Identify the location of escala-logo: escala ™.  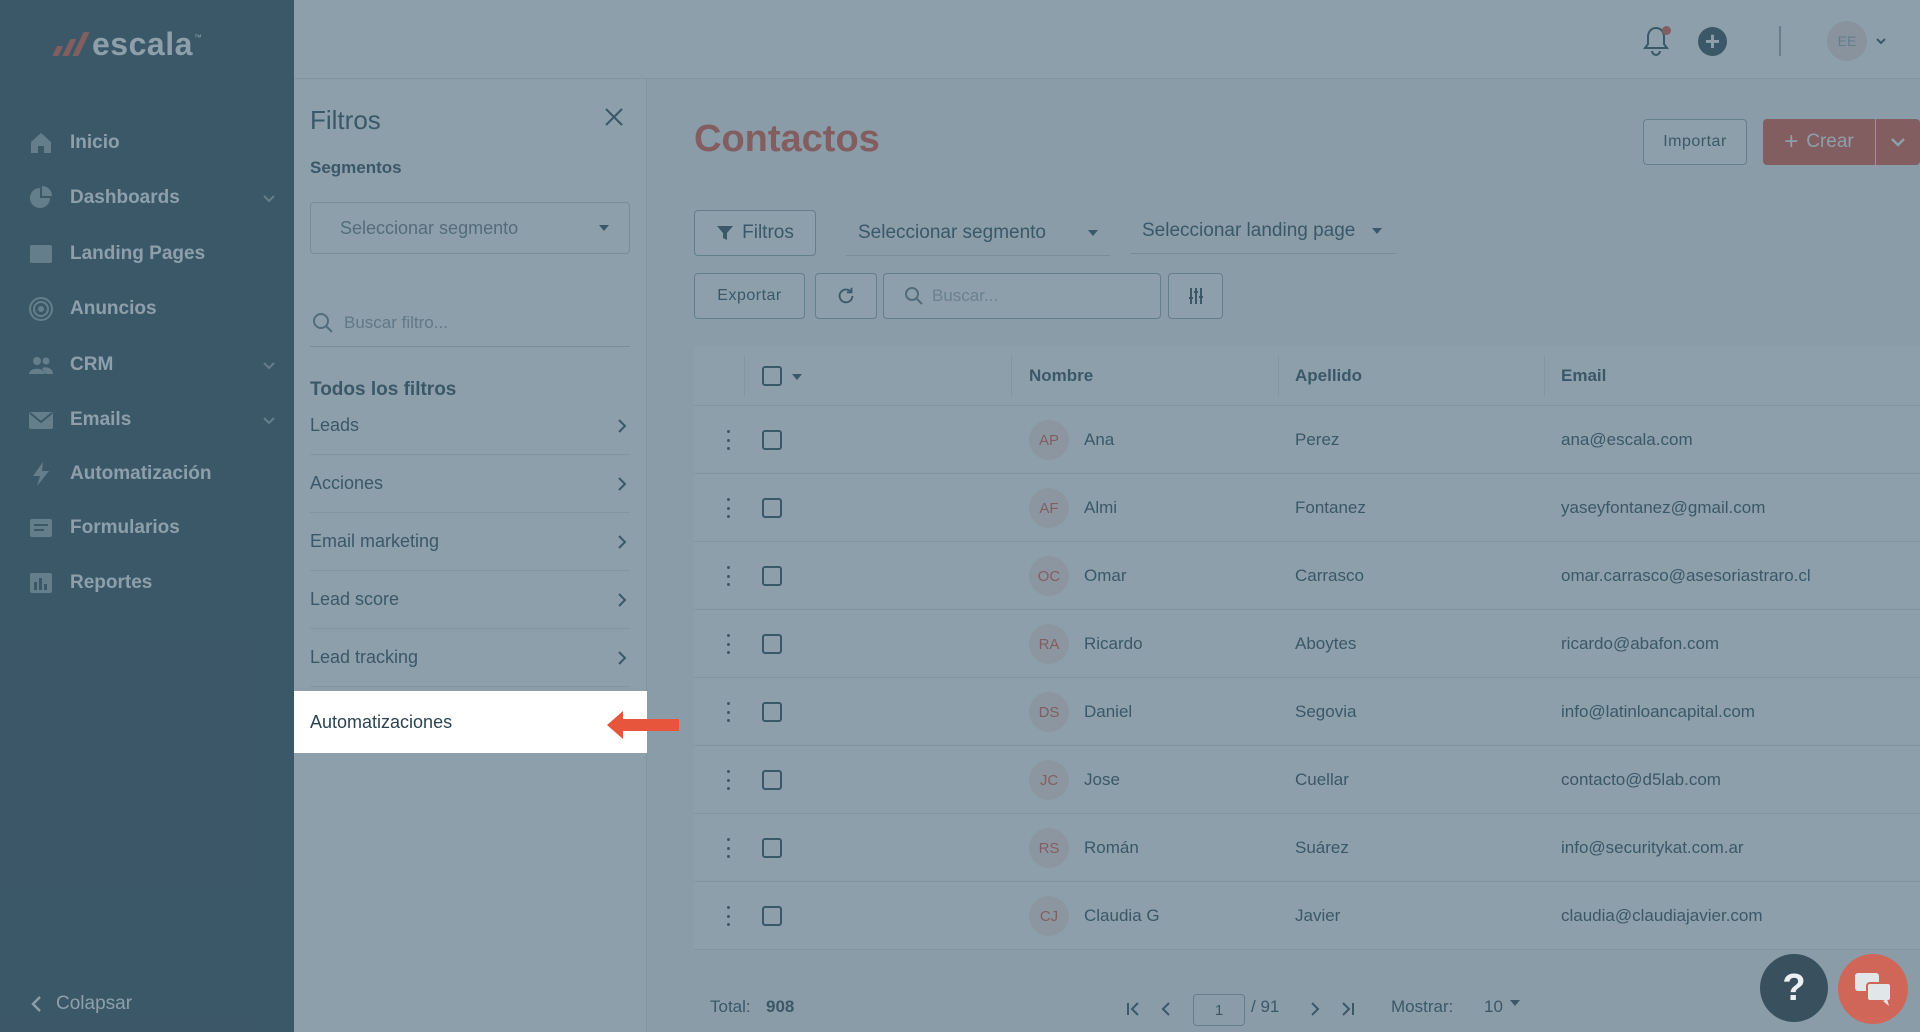
(127, 44).